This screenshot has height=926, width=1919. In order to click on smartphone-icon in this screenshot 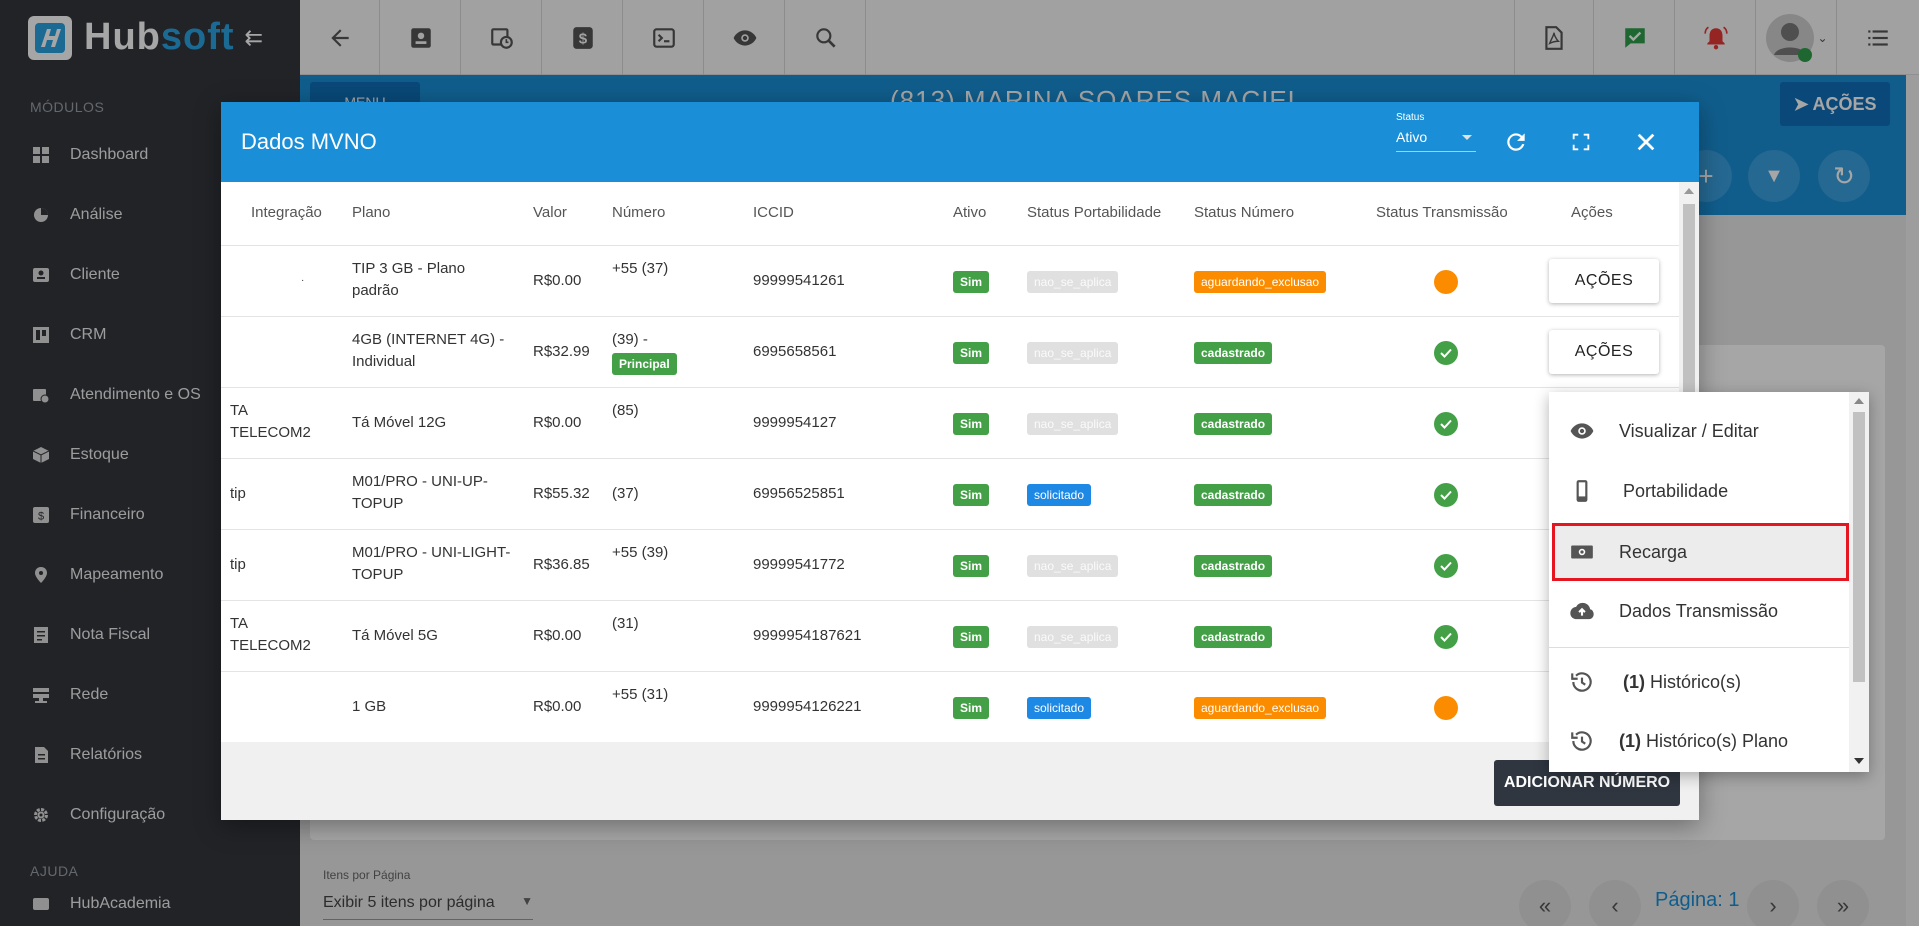, I will do `click(1582, 491)`.